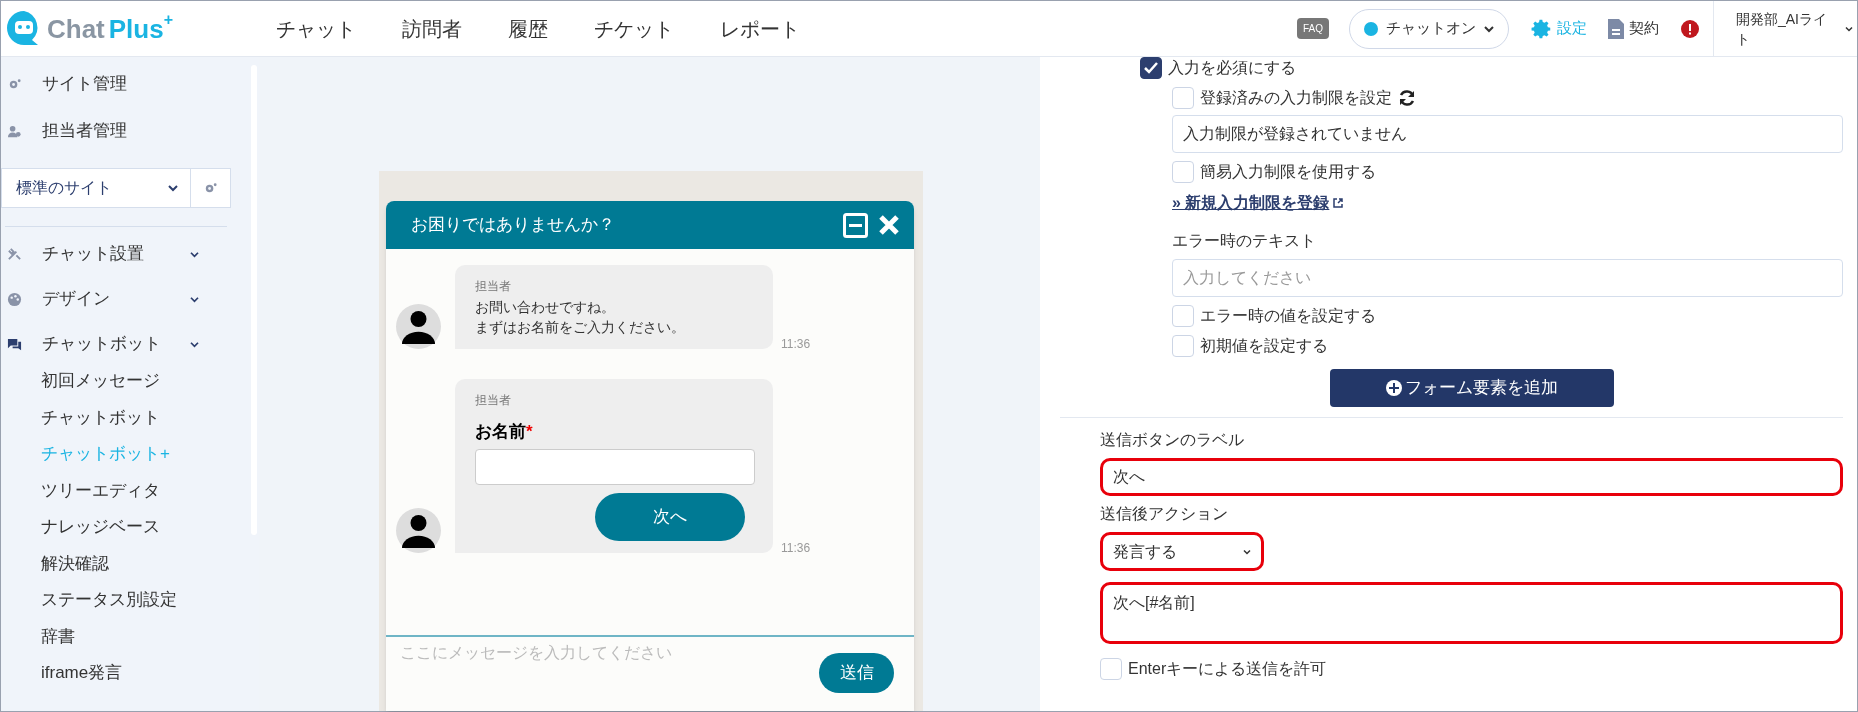 Image resolution: width=1858 pixels, height=712 pixels. Describe the element at coordinates (1227, 669) in the screenshot. I see `checkbox-label: Enterキーによる送信を許可` at that location.